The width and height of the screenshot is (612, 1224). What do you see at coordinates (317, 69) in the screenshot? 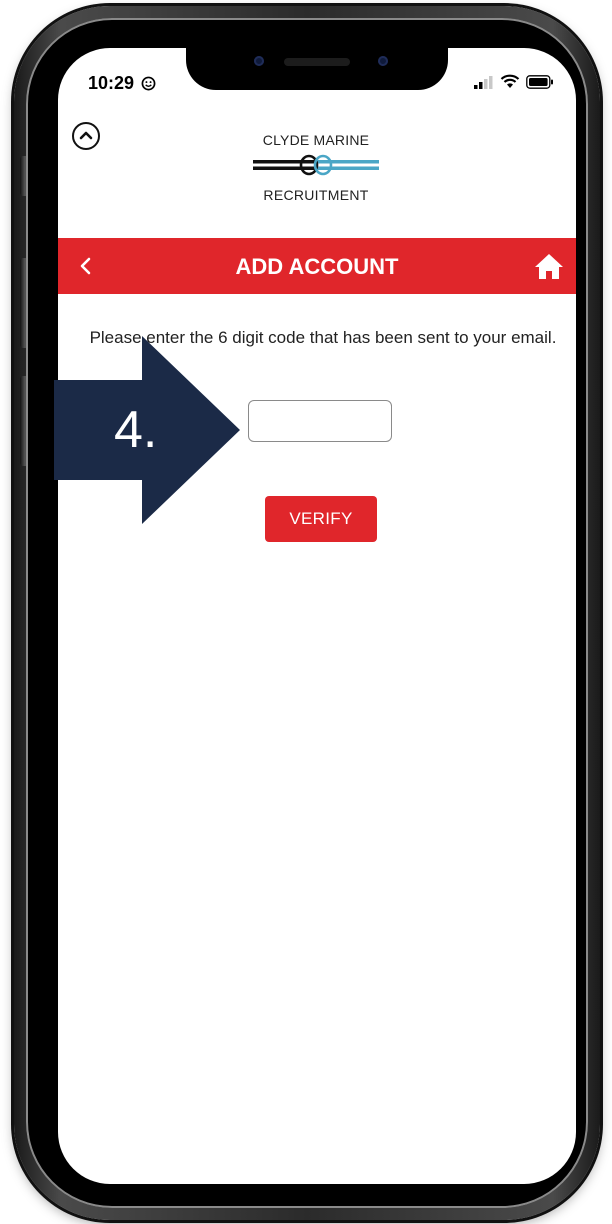
I see `notch` at bounding box center [317, 69].